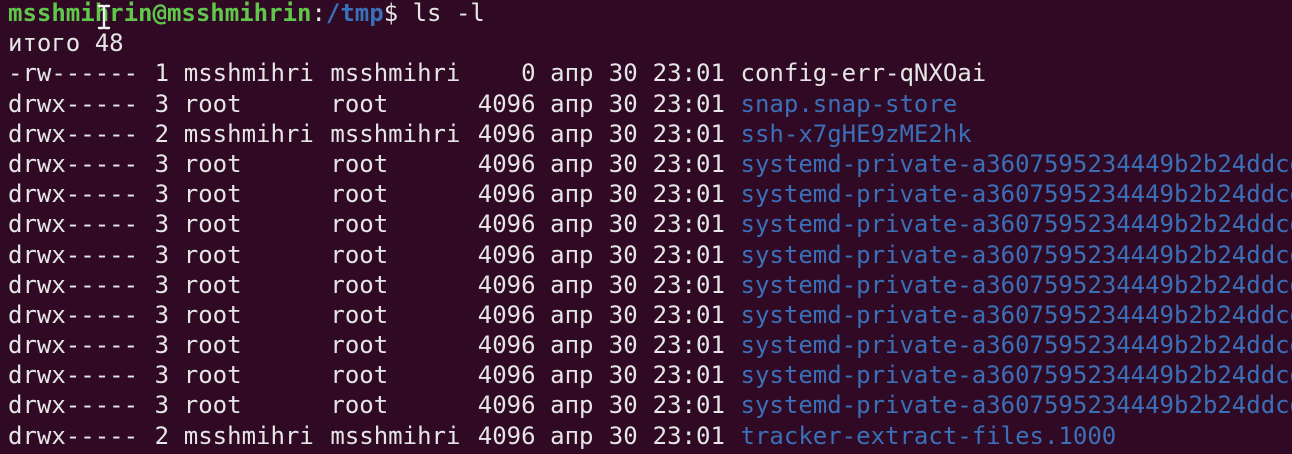 The height and width of the screenshot is (454, 1292). I want to click on prompt-user-host: msshmihrin@msshmihrin, so click(160, 13).